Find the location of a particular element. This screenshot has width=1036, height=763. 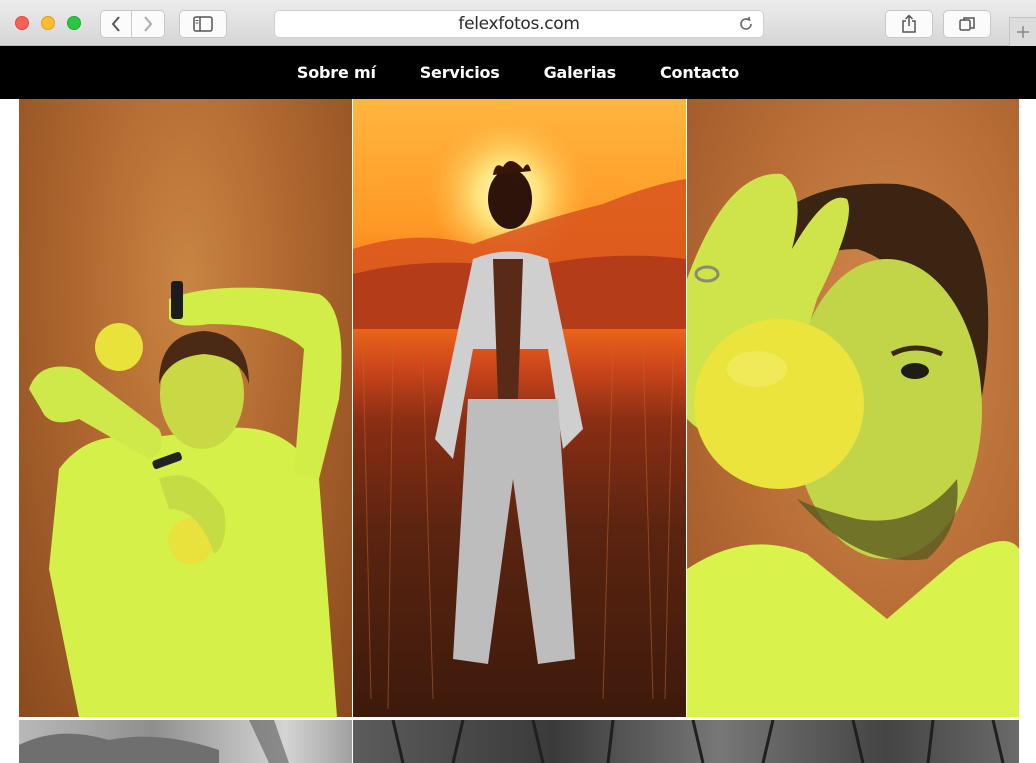

share-button is located at coordinates (909, 24).